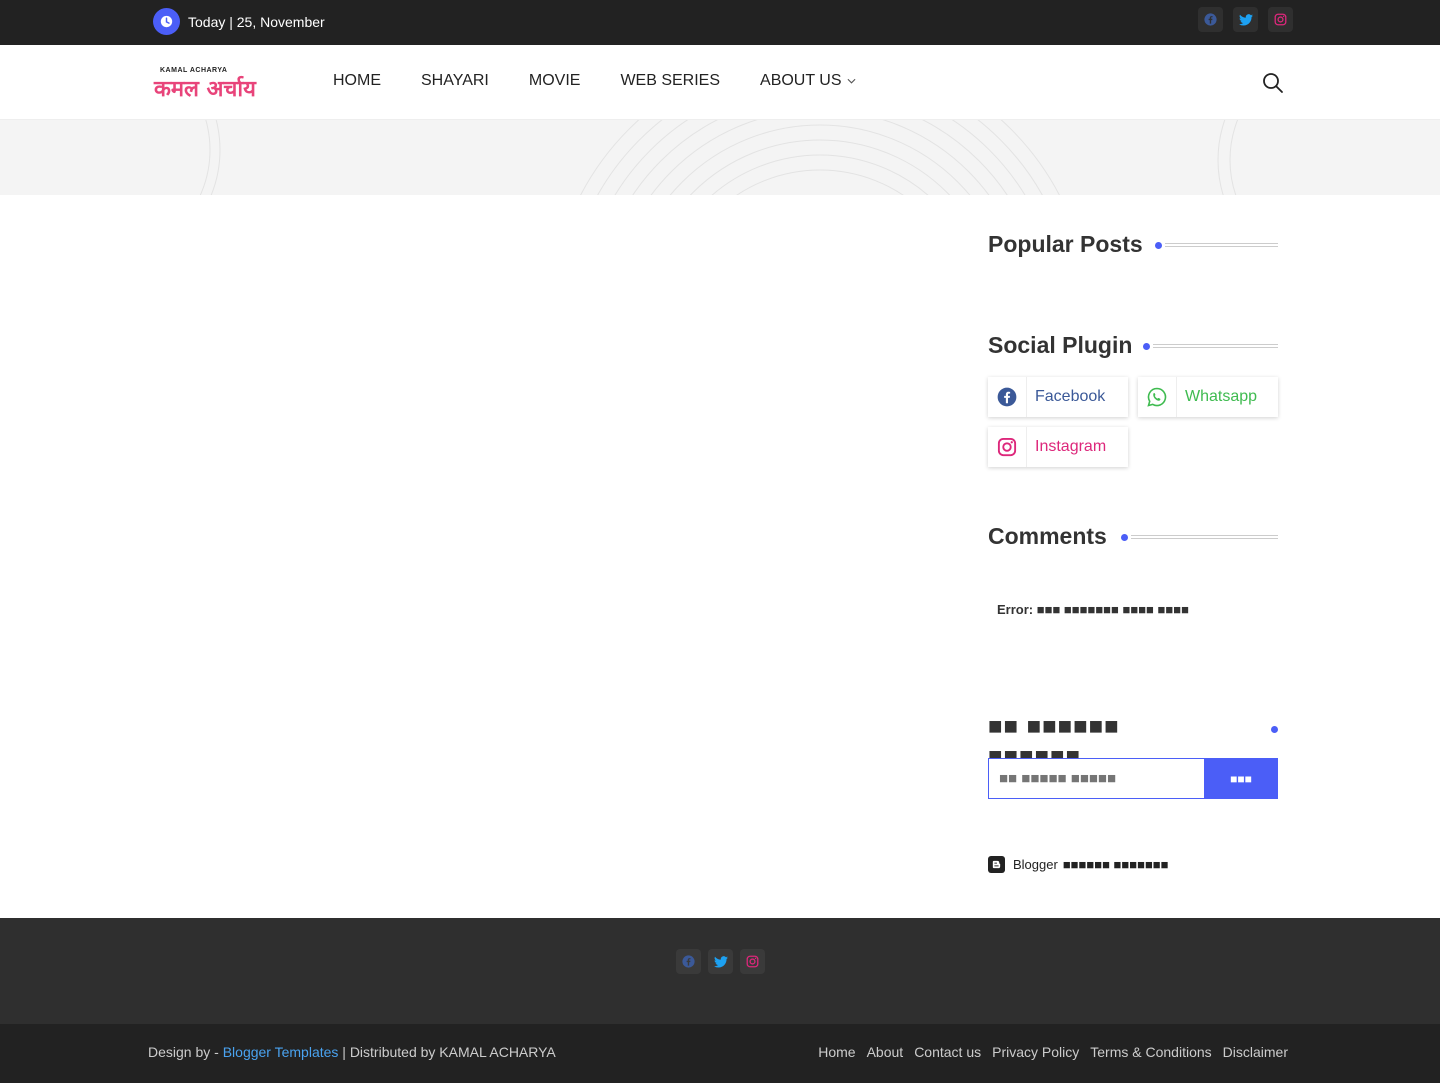 Image resolution: width=1440 pixels, height=1083 pixels. What do you see at coordinates (281, 1052) in the screenshot?
I see `credit-link: Blogger Templates` at bounding box center [281, 1052].